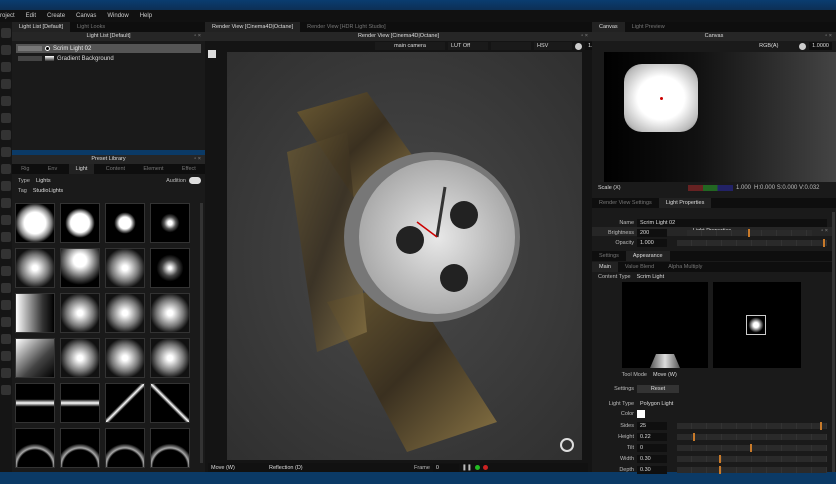 This screenshot has width=836, height=484. I want to click on channel-select: RGB(A), so click(776, 46).